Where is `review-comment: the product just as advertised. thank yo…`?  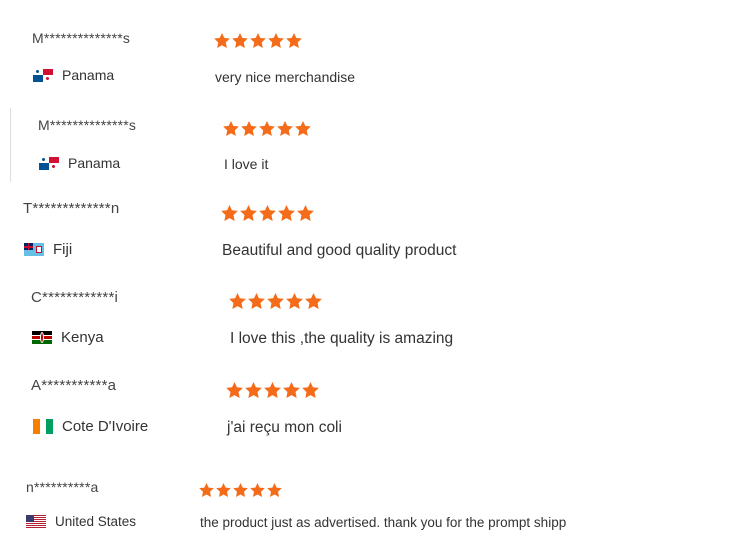
review-comment: the product just as advertised. thank yo… is located at coordinates (383, 522).